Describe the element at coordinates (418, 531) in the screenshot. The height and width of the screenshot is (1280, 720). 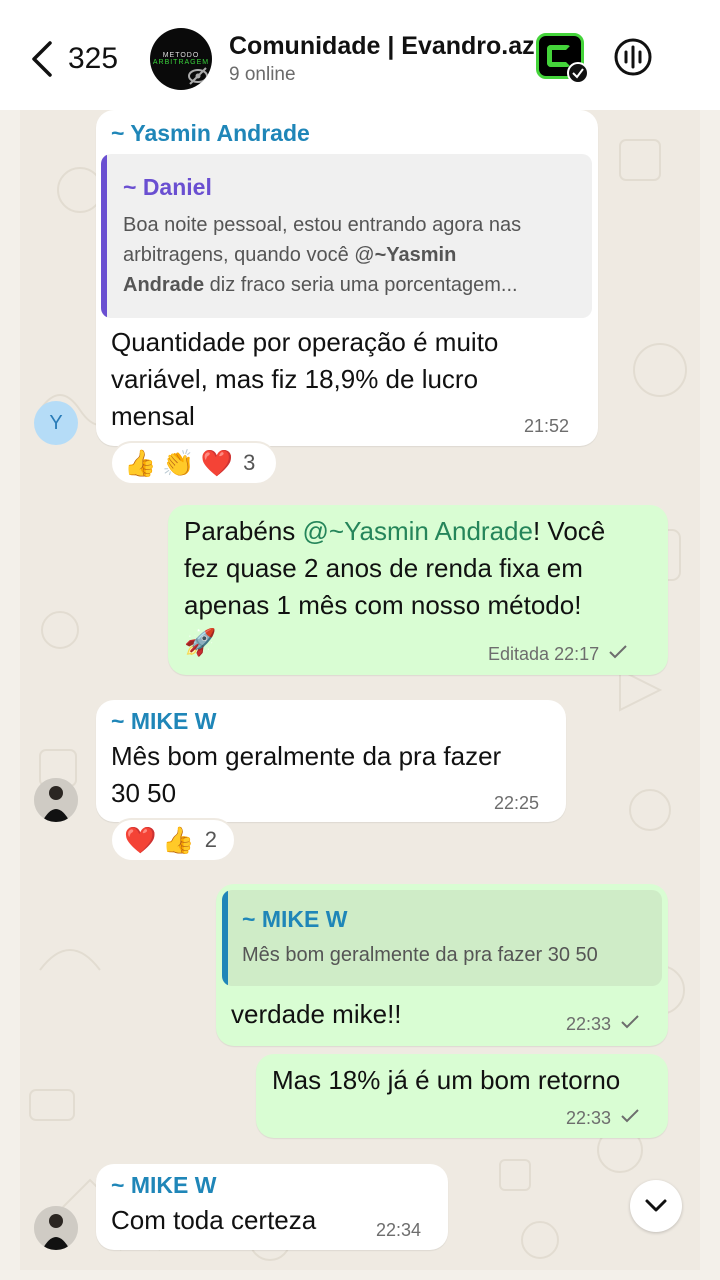
I see `mention: @~Yasmin Andrade` at that location.